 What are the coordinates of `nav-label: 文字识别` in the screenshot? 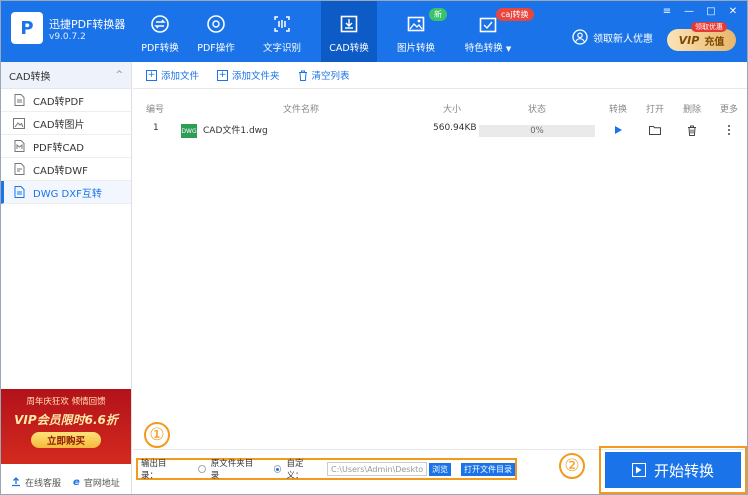 It's located at (281, 48).